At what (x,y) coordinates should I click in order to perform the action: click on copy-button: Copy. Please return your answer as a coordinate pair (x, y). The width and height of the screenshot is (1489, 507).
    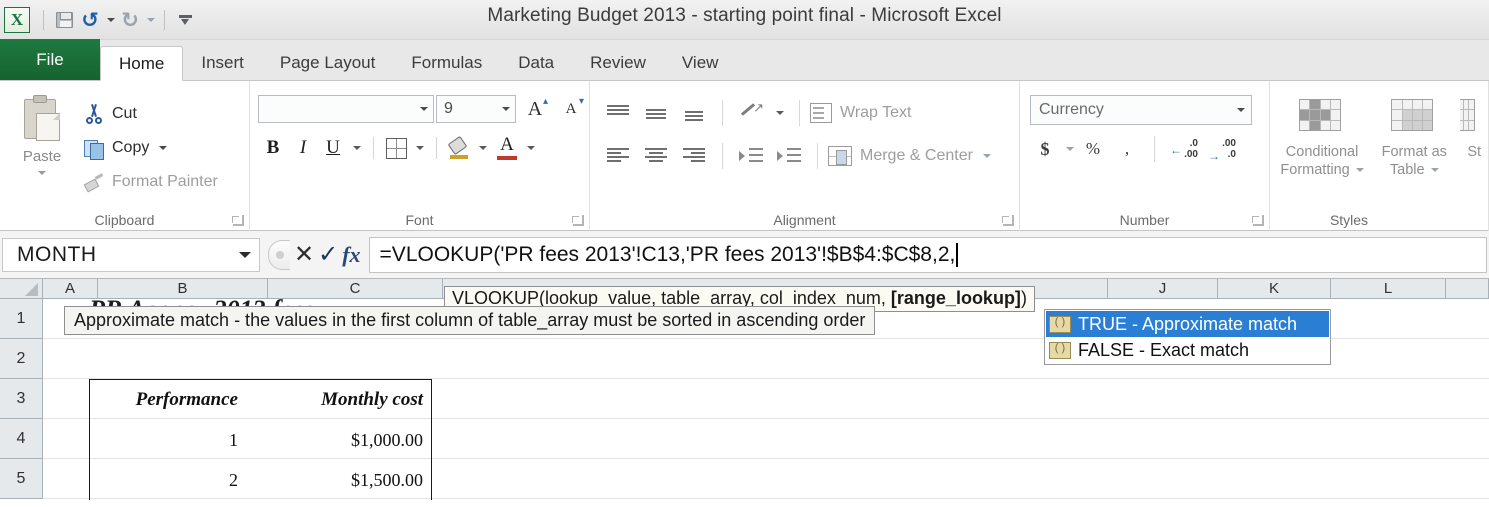
    Looking at the image, I should click on (166, 148).